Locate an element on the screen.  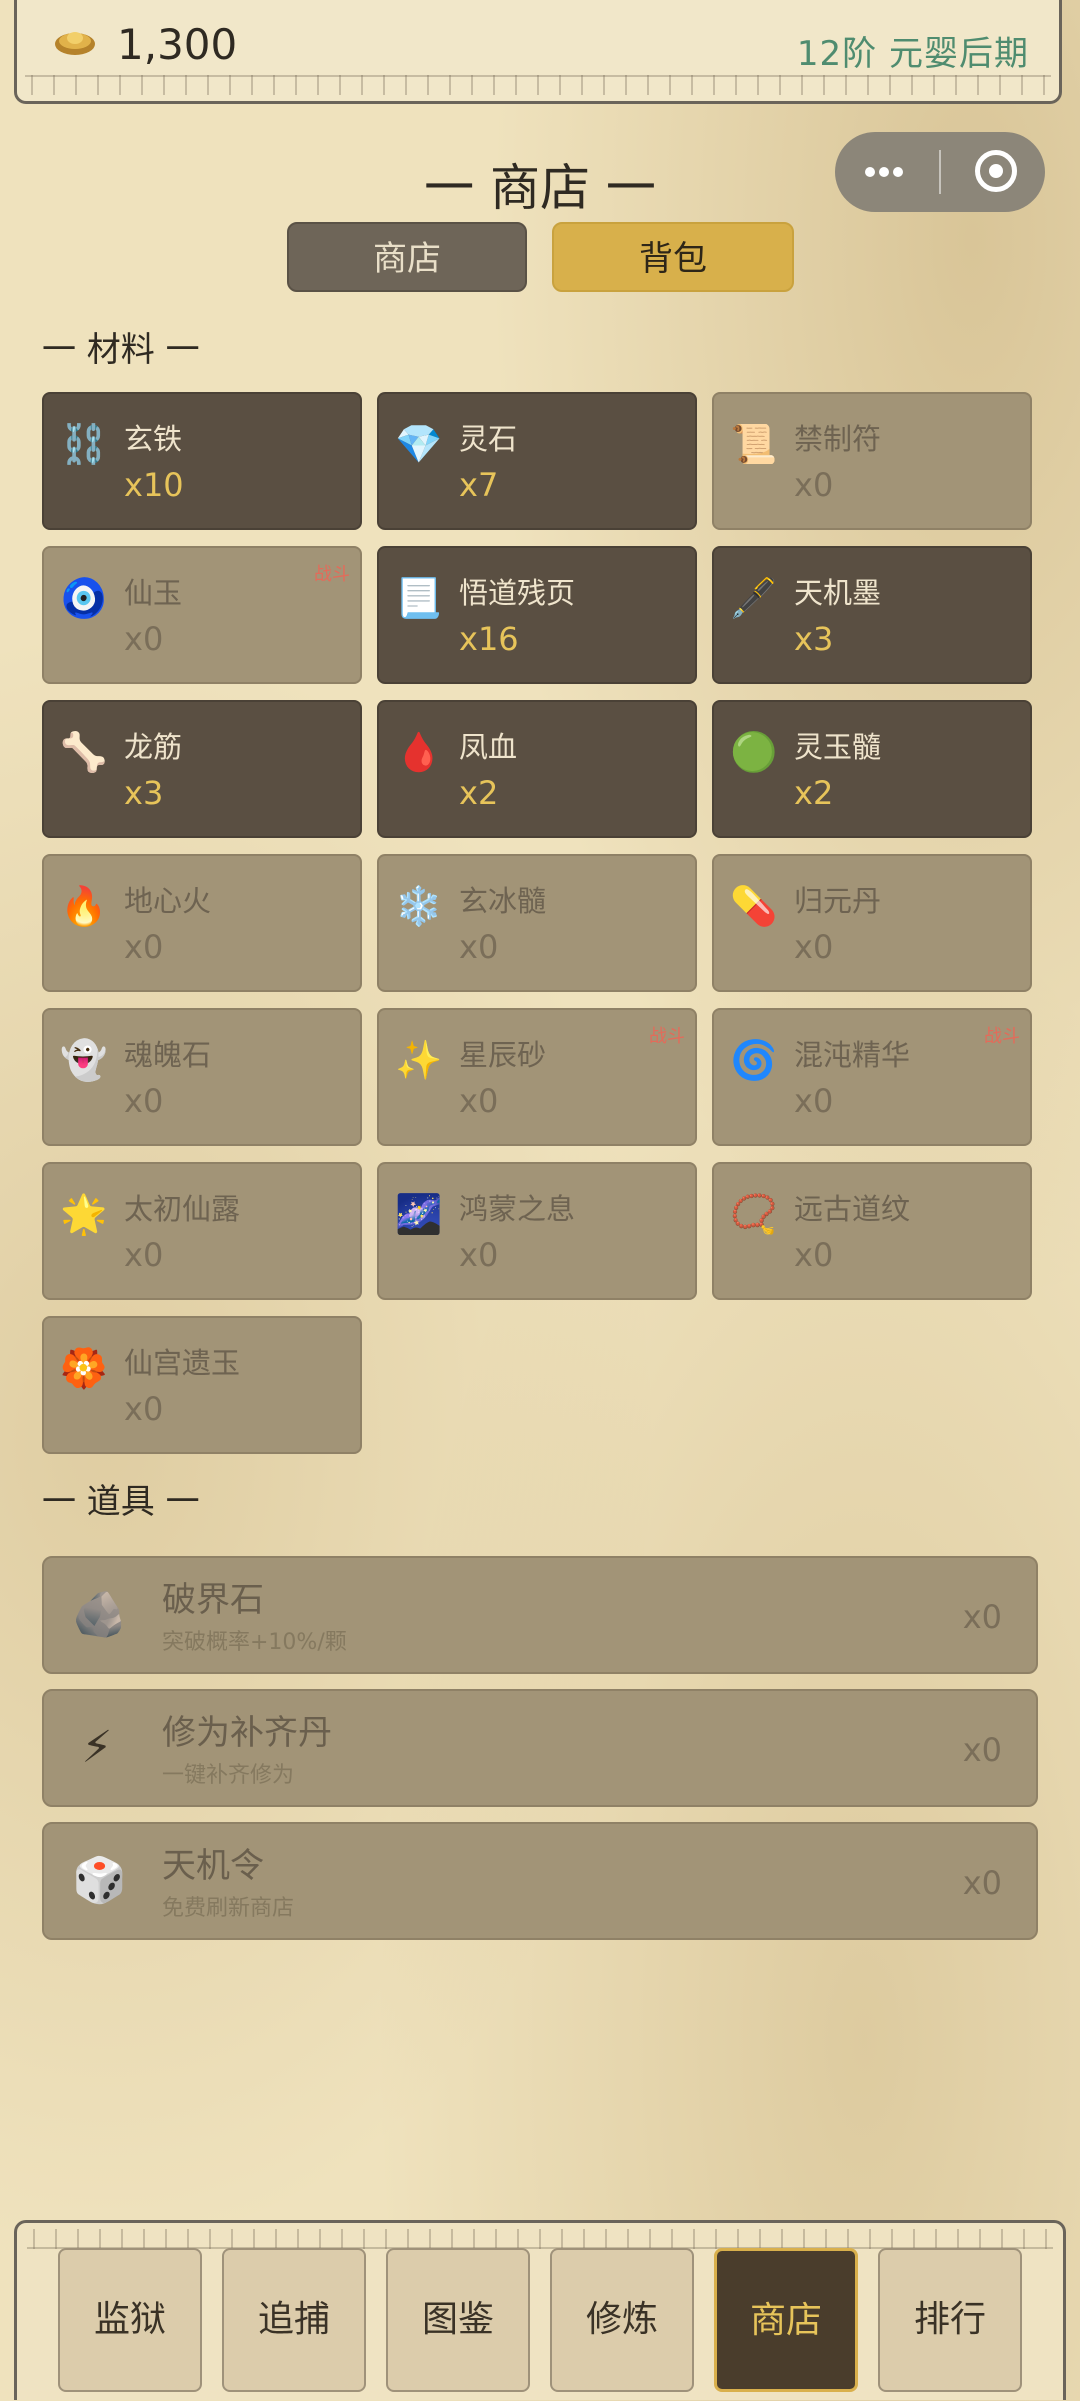
material-qty: x7 is located at coordinates (479, 485).